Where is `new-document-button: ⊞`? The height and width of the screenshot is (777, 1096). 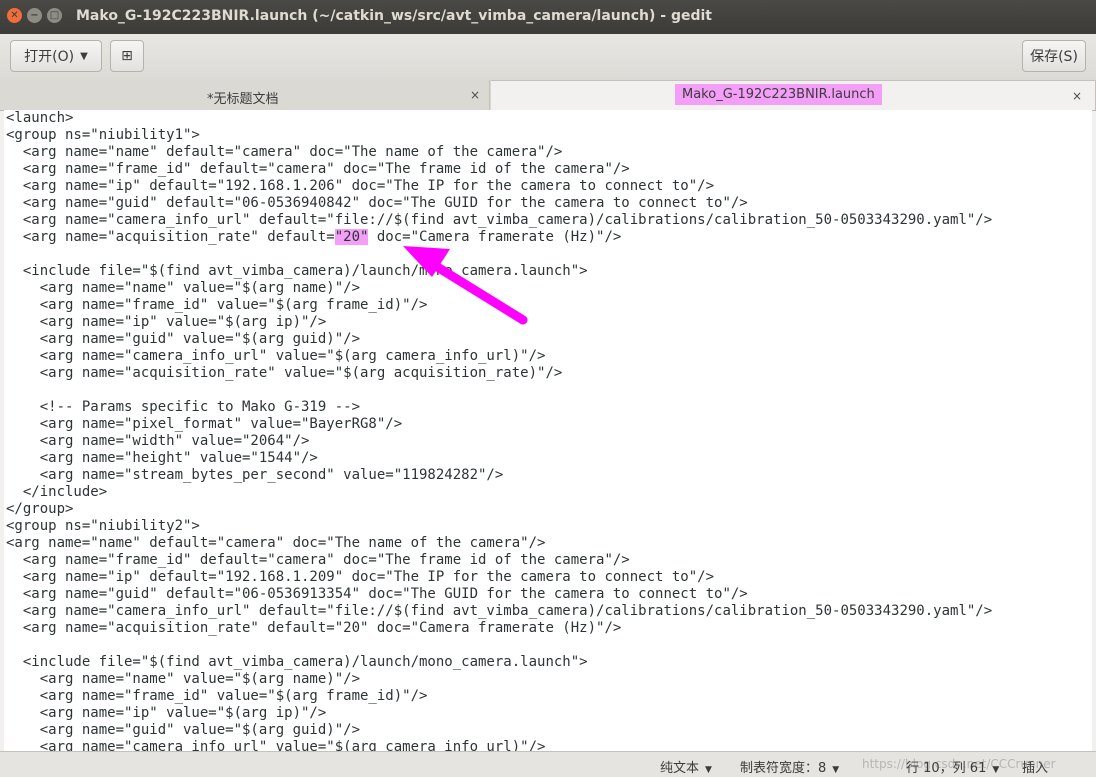 new-document-button: ⊞ is located at coordinates (127, 56).